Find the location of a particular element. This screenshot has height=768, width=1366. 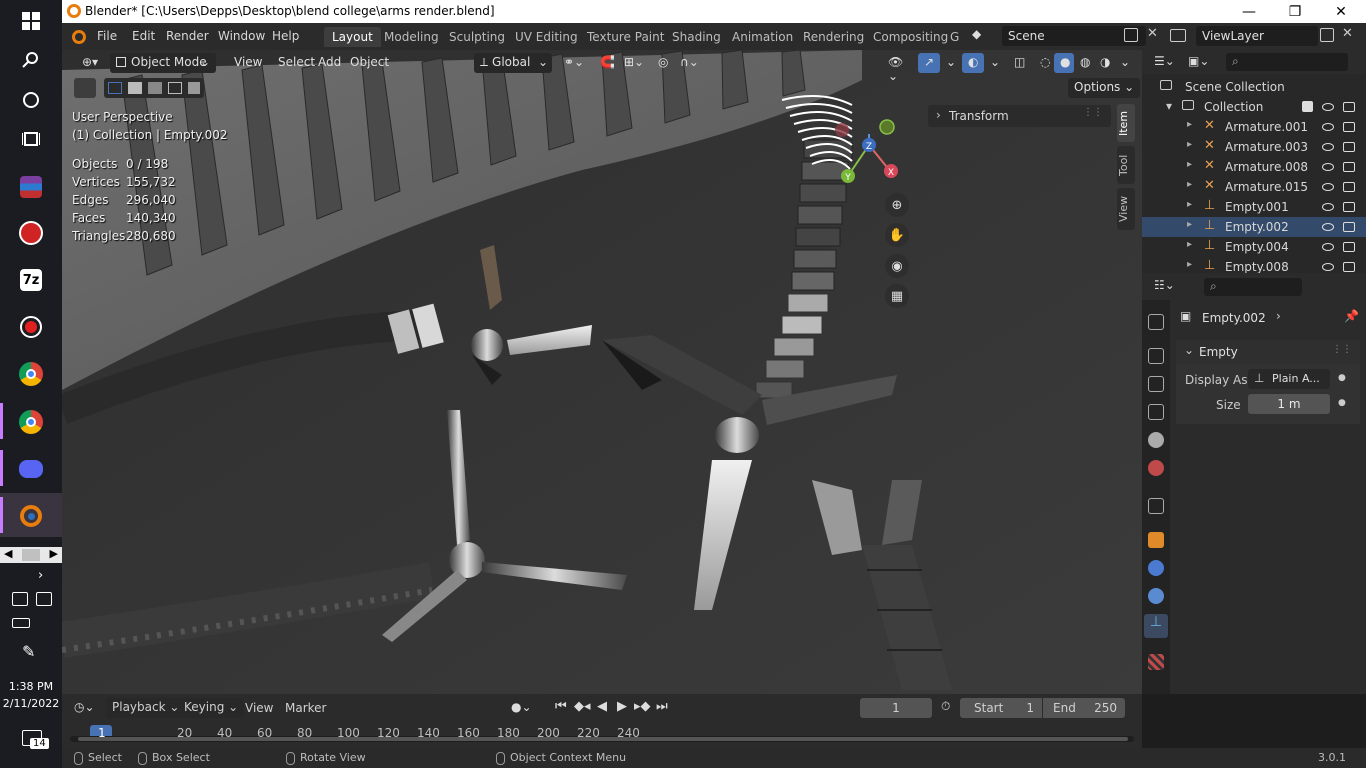

playback-menu: Playback ⌄ is located at coordinates (146, 708).